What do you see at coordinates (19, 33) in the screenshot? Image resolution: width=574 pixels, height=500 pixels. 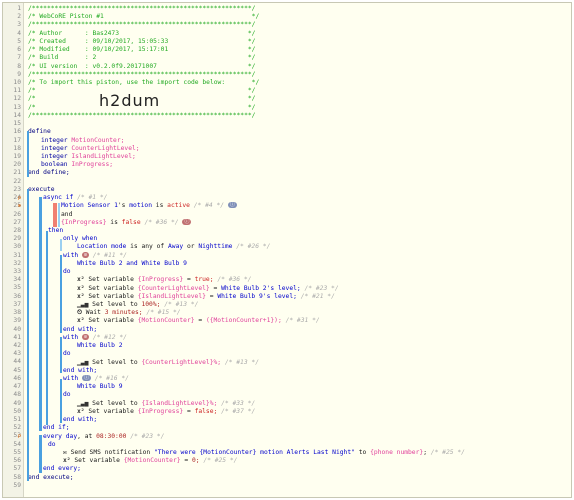 I see `line-number: 4` at bounding box center [19, 33].